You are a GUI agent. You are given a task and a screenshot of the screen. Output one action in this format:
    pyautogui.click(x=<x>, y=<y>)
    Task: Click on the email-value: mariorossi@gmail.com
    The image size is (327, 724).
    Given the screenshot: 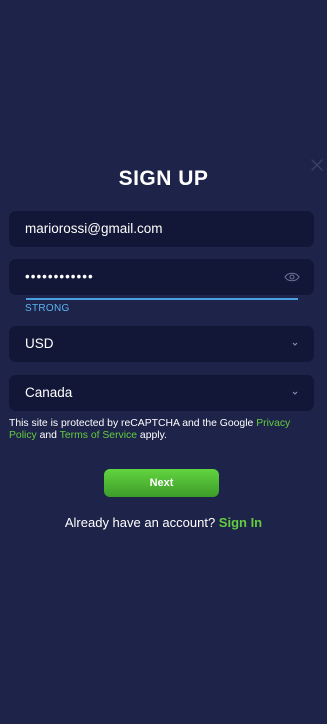 What is the action you would take?
    pyautogui.click(x=94, y=228)
    